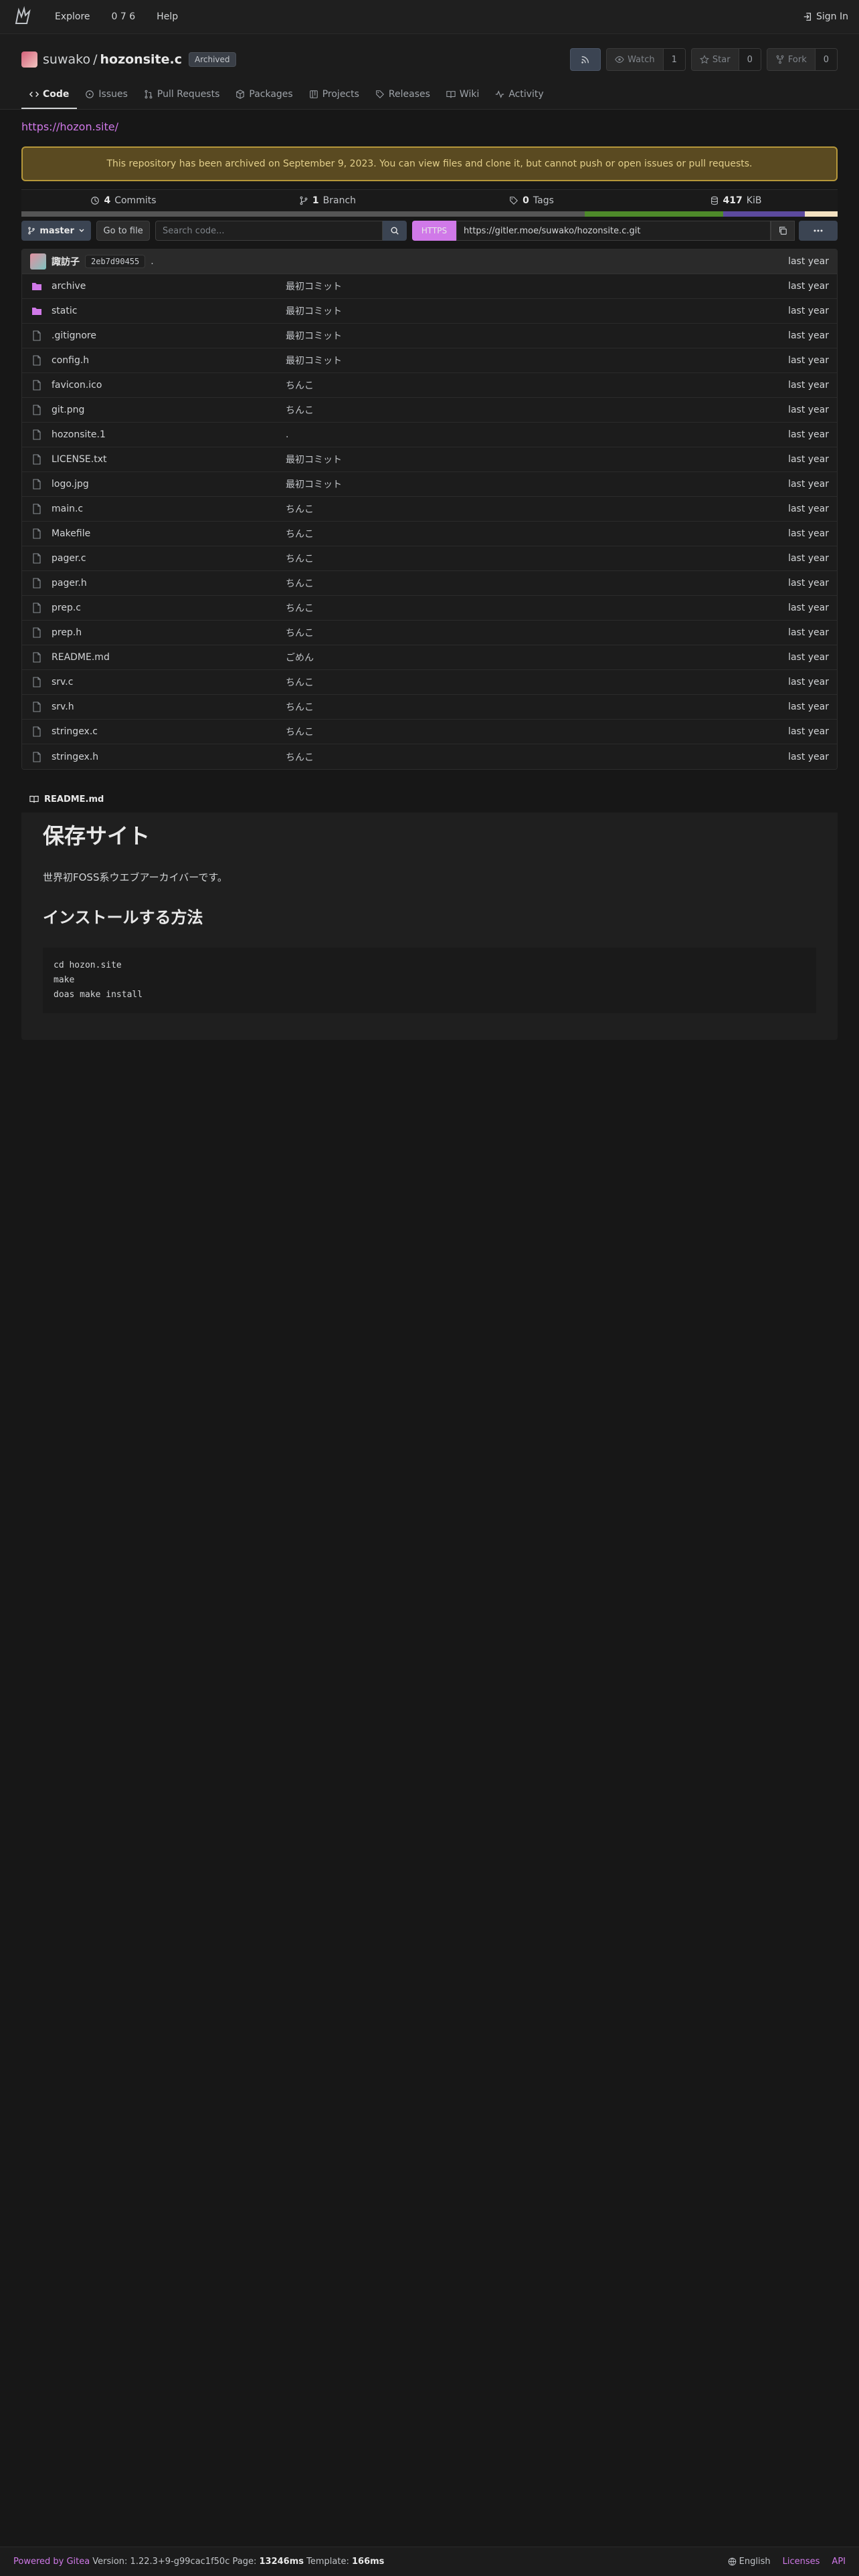  What do you see at coordinates (826, 60) in the screenshot?
I see `fork-count: 0` at bounding box center [826, 60].